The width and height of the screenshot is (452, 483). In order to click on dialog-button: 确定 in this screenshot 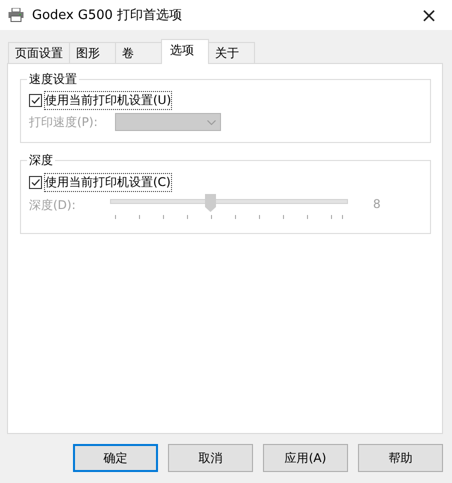, I will do `click(115, 458)`.